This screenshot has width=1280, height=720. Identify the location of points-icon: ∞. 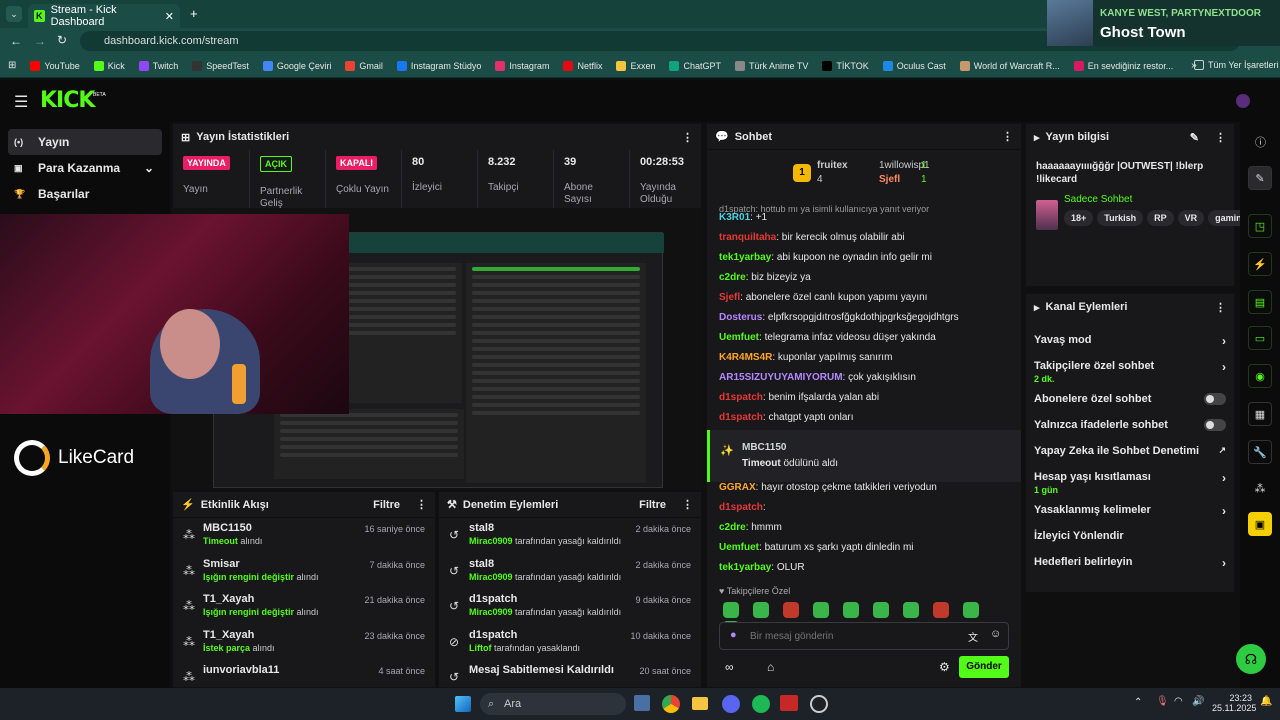
(729, 667).